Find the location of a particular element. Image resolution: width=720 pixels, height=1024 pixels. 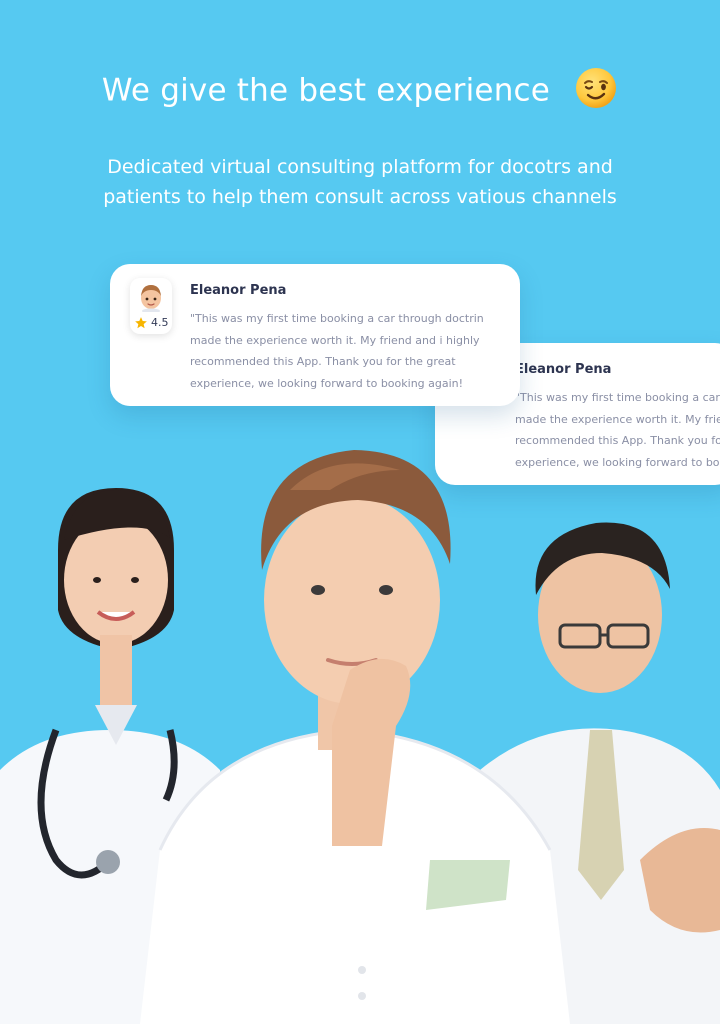

avatar-memoji-icon is located at coordinates (151, 298).